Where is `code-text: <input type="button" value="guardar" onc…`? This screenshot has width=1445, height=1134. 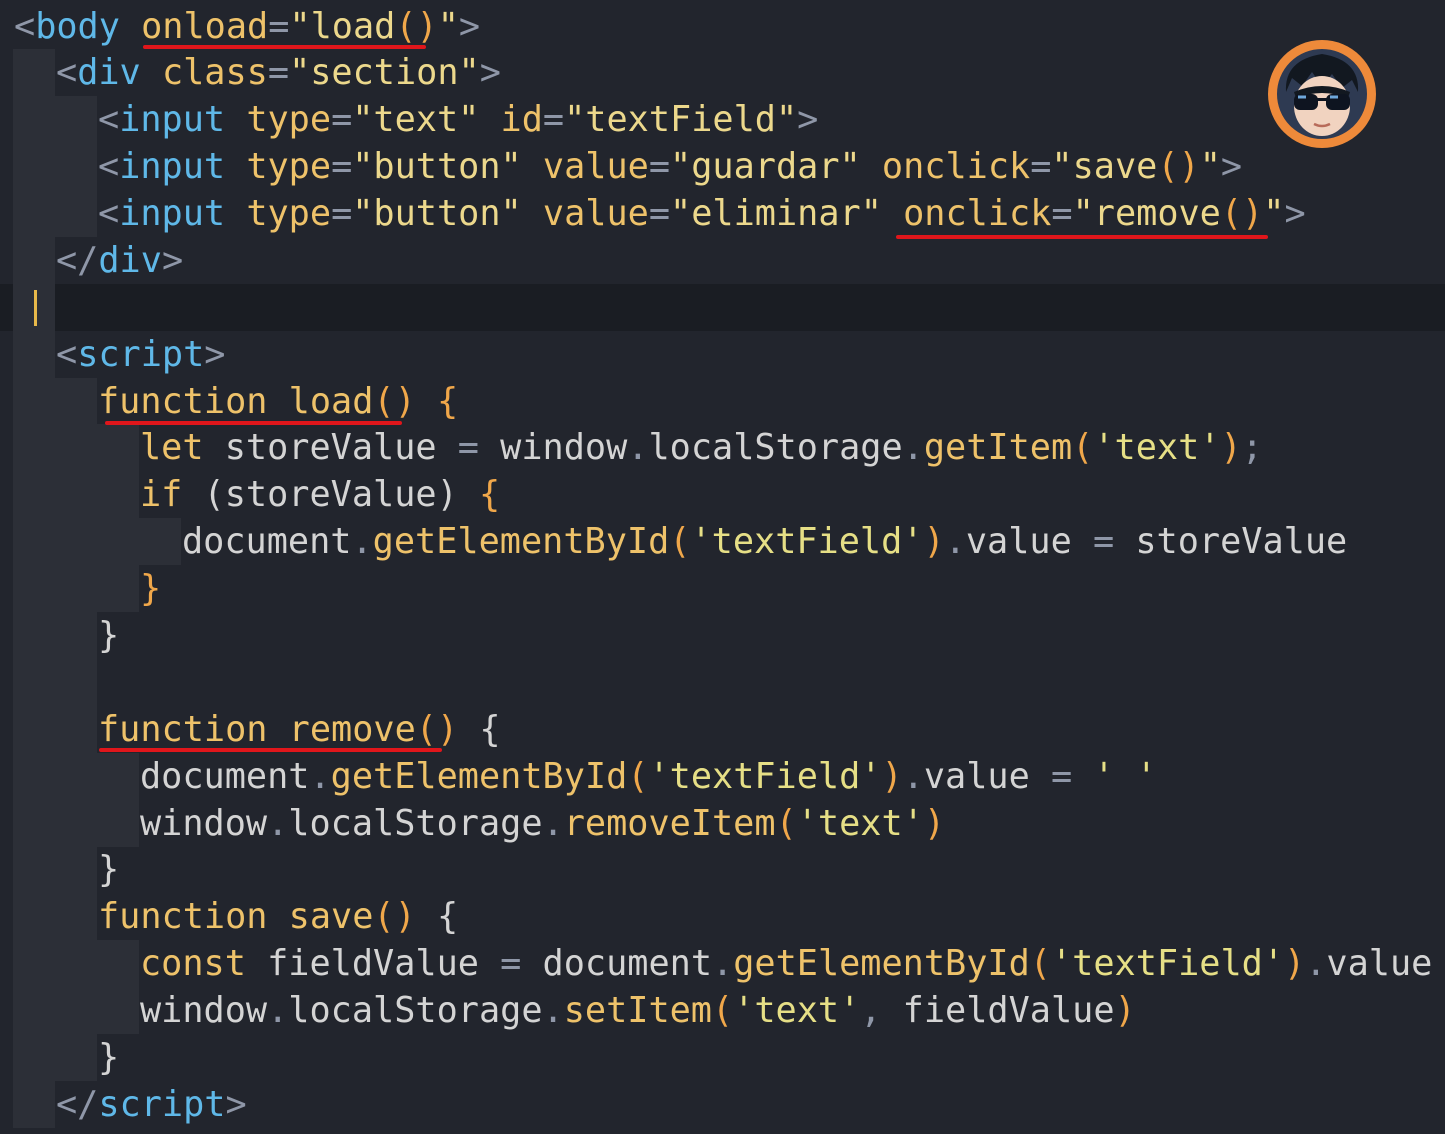 code-text: <input type="button" value="guardar" onc… is located at coordinates (670, 166).